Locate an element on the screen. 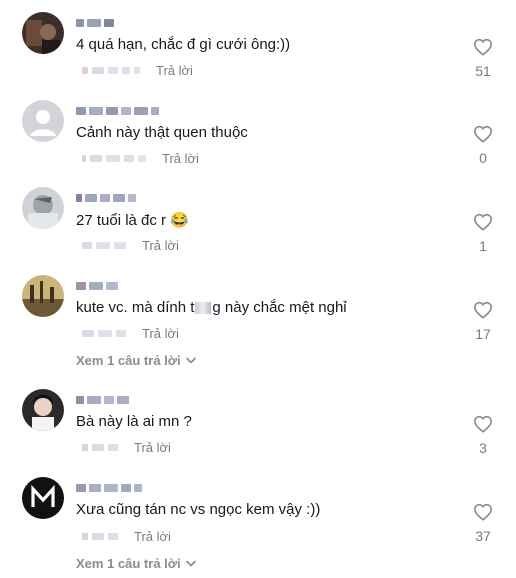 The image size is (516, 578). comment-text: 4 quá hạn, chắc đ gì cưới ông:)) is located at coordinates (183, 44).